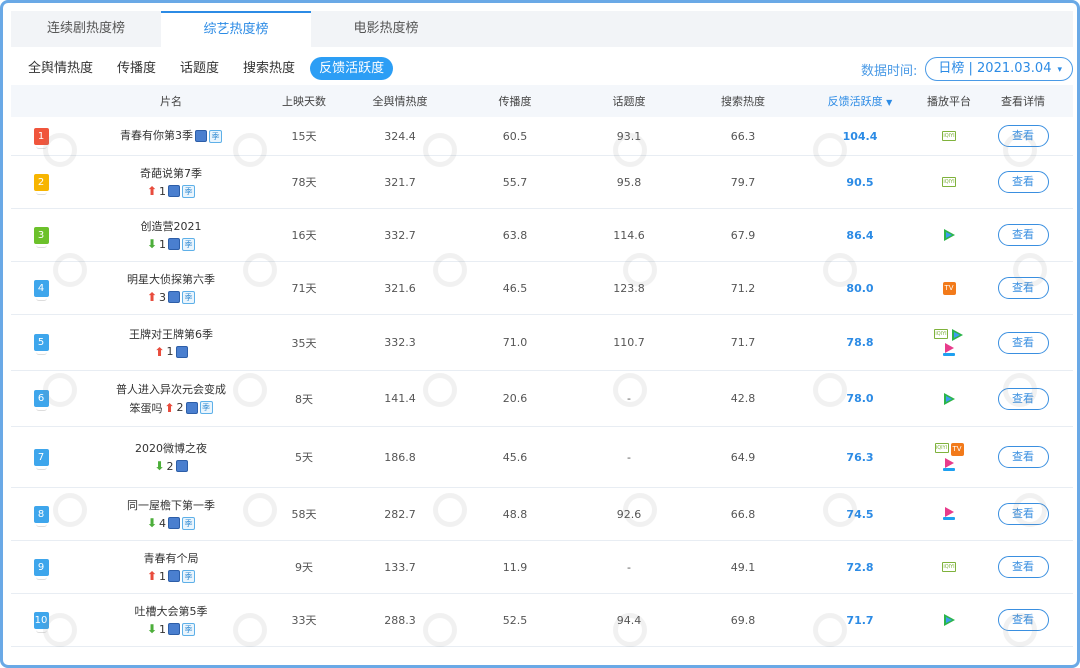 Image resolution: width=1080 pixels, height=668 pixels. What do you see at coordinates (352, 68) in the screenshot?
I see `subtab-feedback: 反馈活跃度` at bounding box center [352, 68].